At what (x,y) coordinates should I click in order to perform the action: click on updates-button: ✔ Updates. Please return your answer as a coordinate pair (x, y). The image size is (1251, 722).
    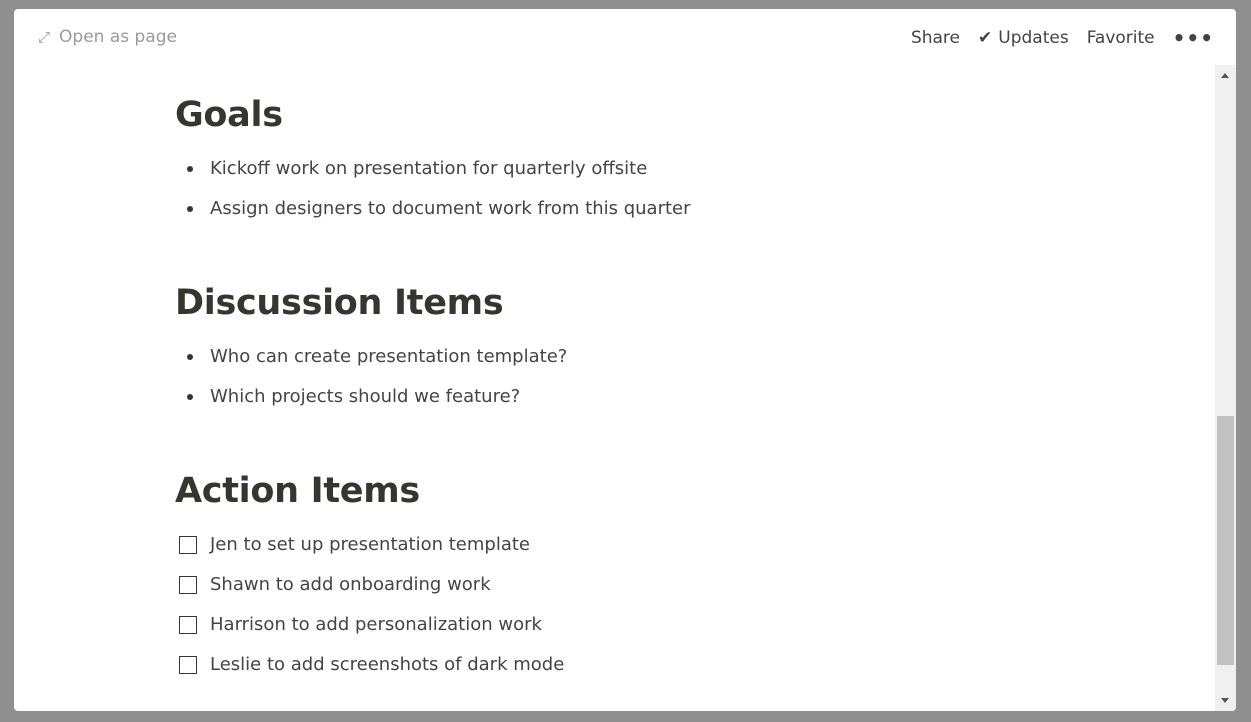
    Looking at the image, I should click on (1023, 38).